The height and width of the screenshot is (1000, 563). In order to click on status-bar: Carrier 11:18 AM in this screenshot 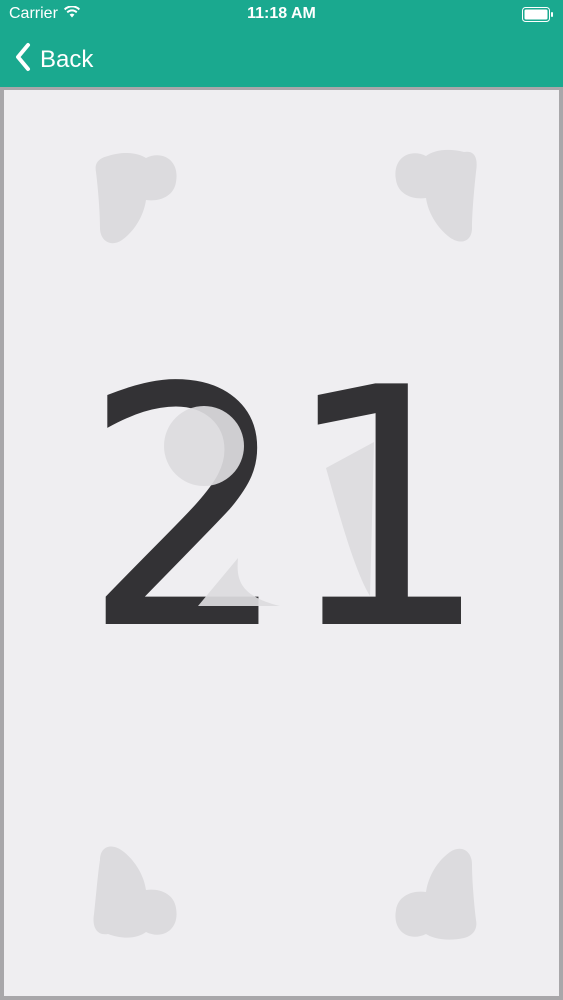, I will do `click(281, 15)`.